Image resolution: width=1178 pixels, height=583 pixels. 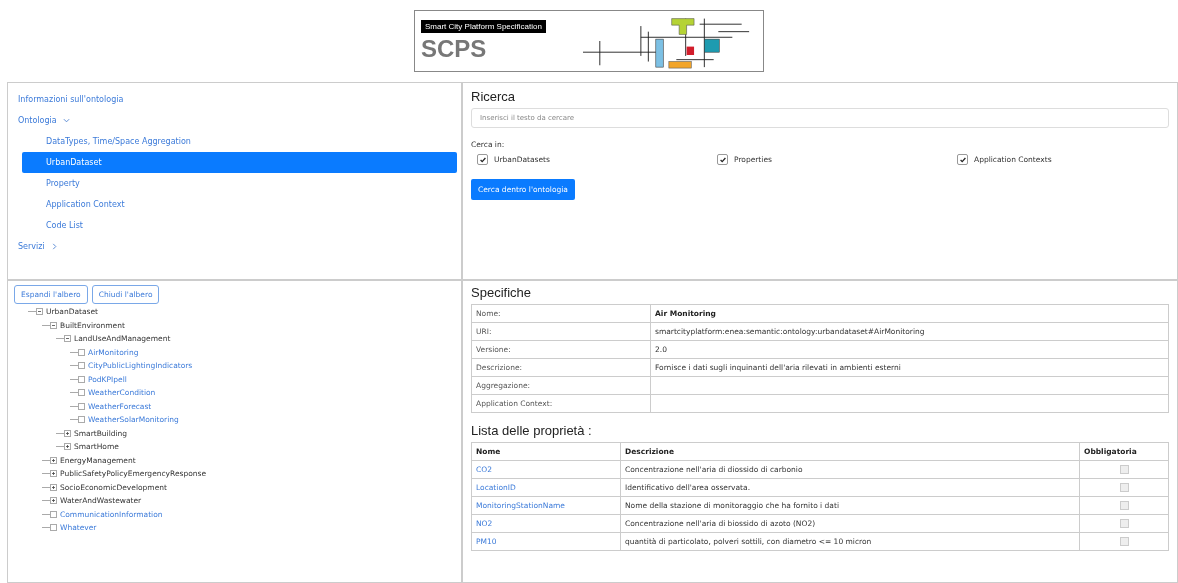 I want to click on menu-item: DataTypes, Time/Space Aggregation, so click(x=239, y=141).